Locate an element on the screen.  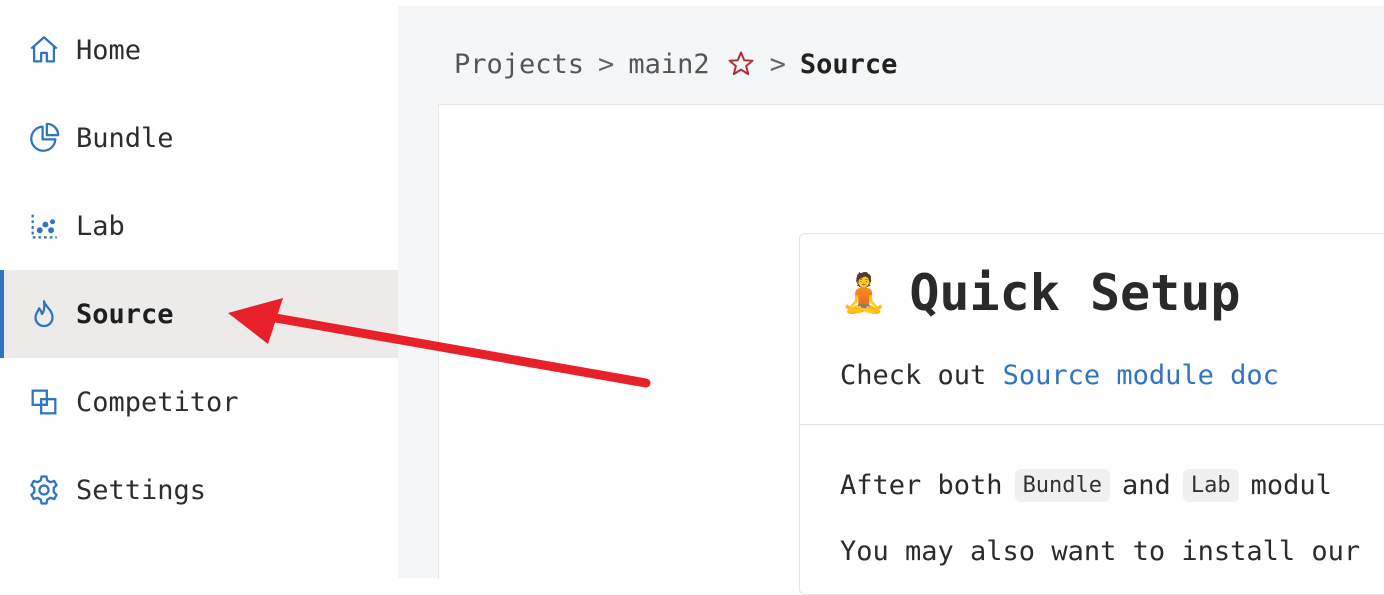
sidebar-item-competitor: Competitor is located at coordinates (199, 402).